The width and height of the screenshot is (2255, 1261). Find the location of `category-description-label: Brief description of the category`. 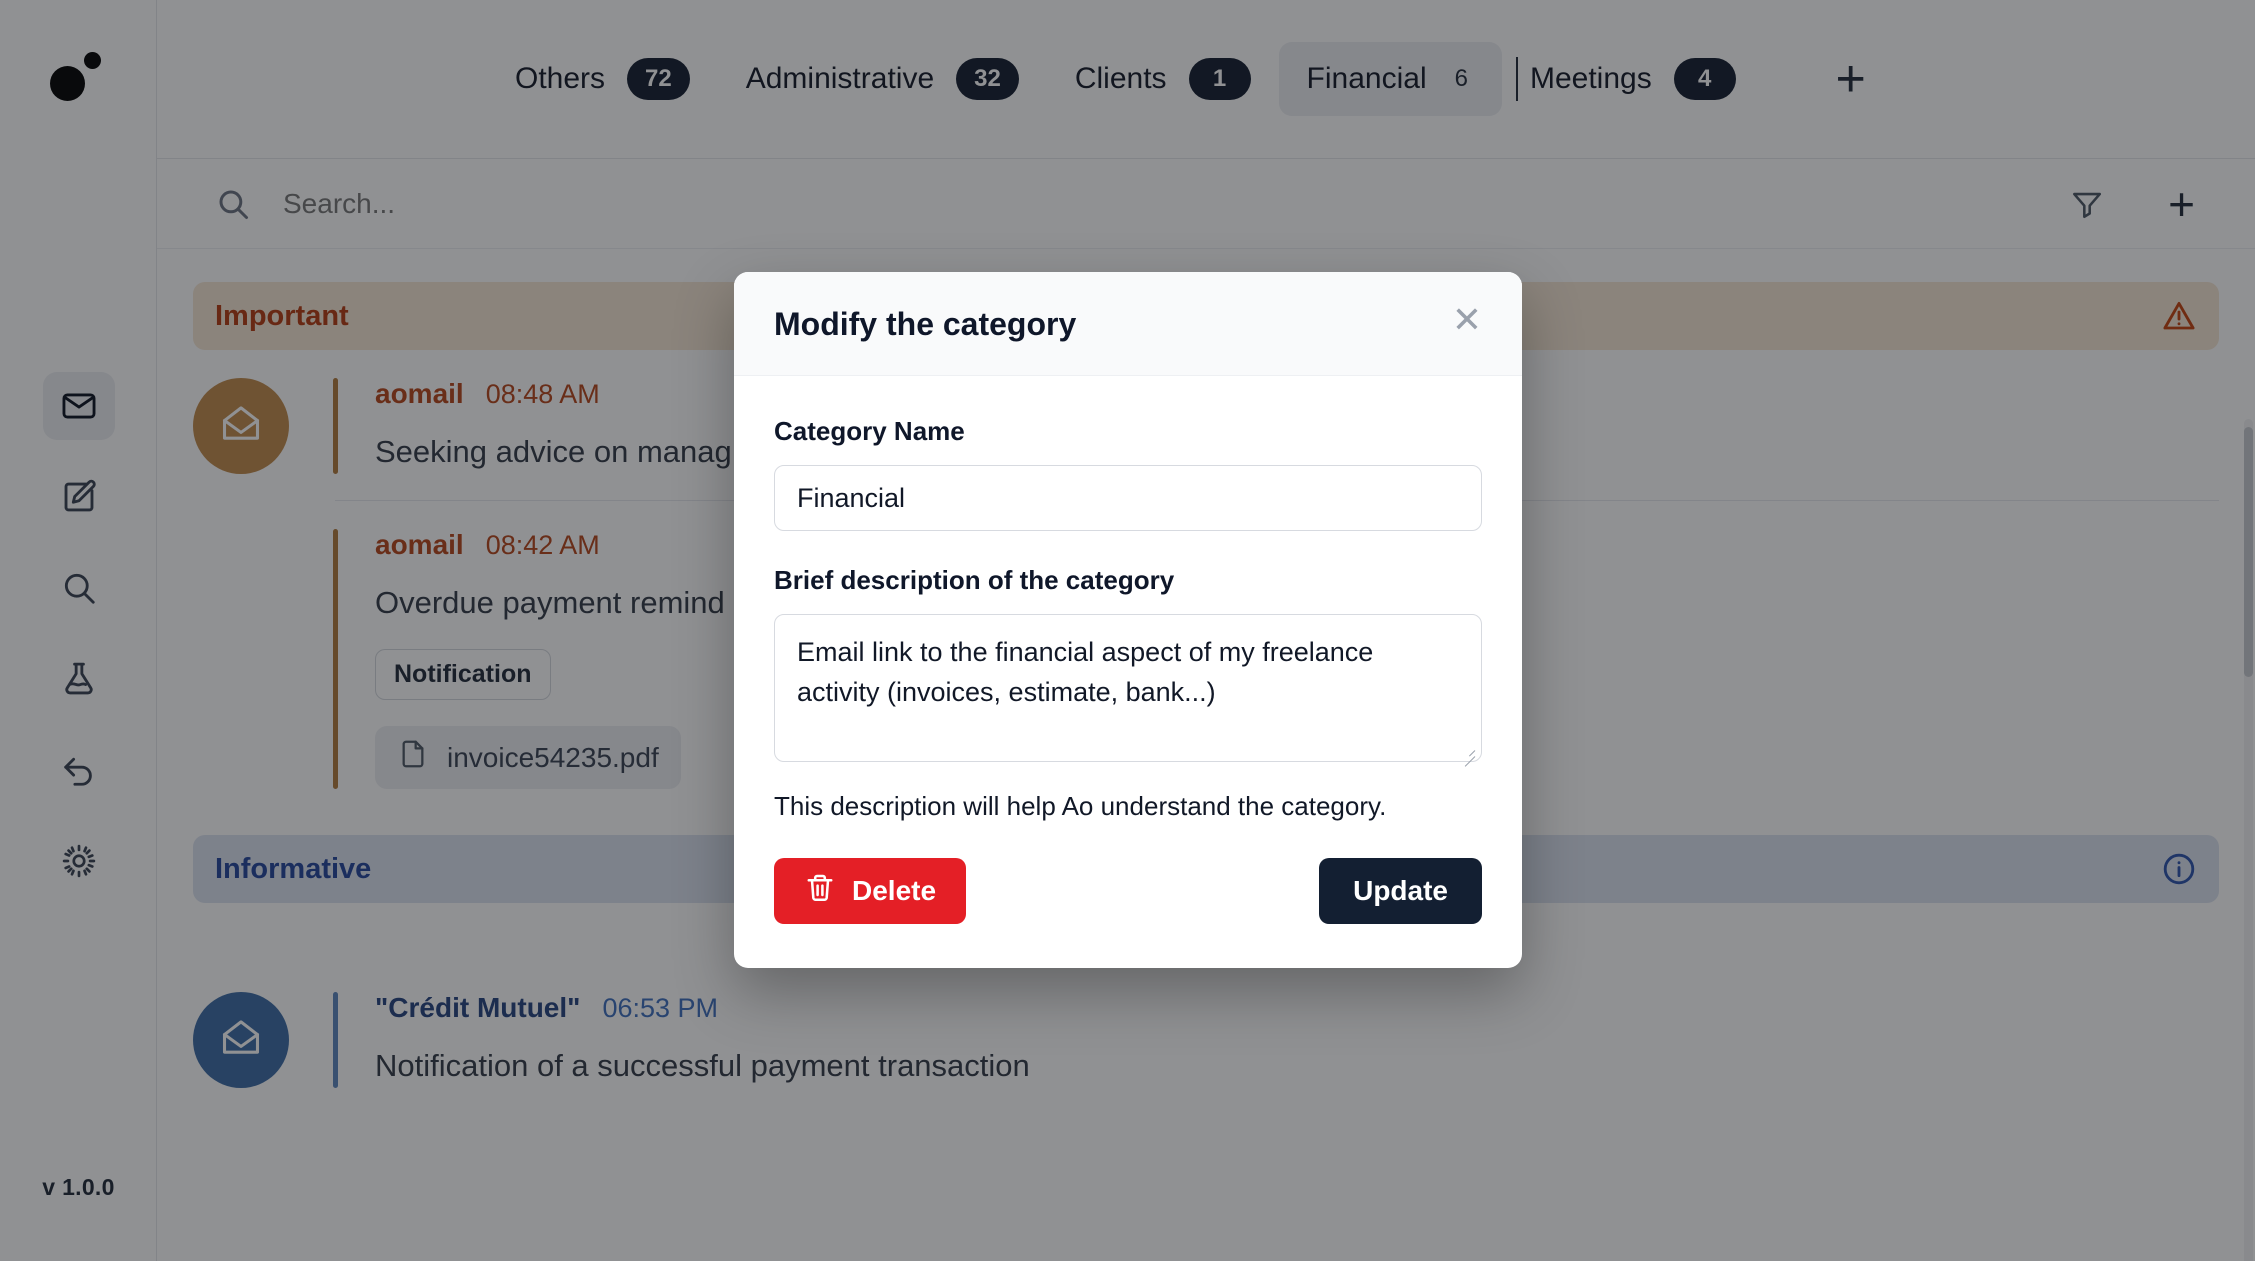

category-description-label: Brief description of the category is located at coordinates (974, 580).